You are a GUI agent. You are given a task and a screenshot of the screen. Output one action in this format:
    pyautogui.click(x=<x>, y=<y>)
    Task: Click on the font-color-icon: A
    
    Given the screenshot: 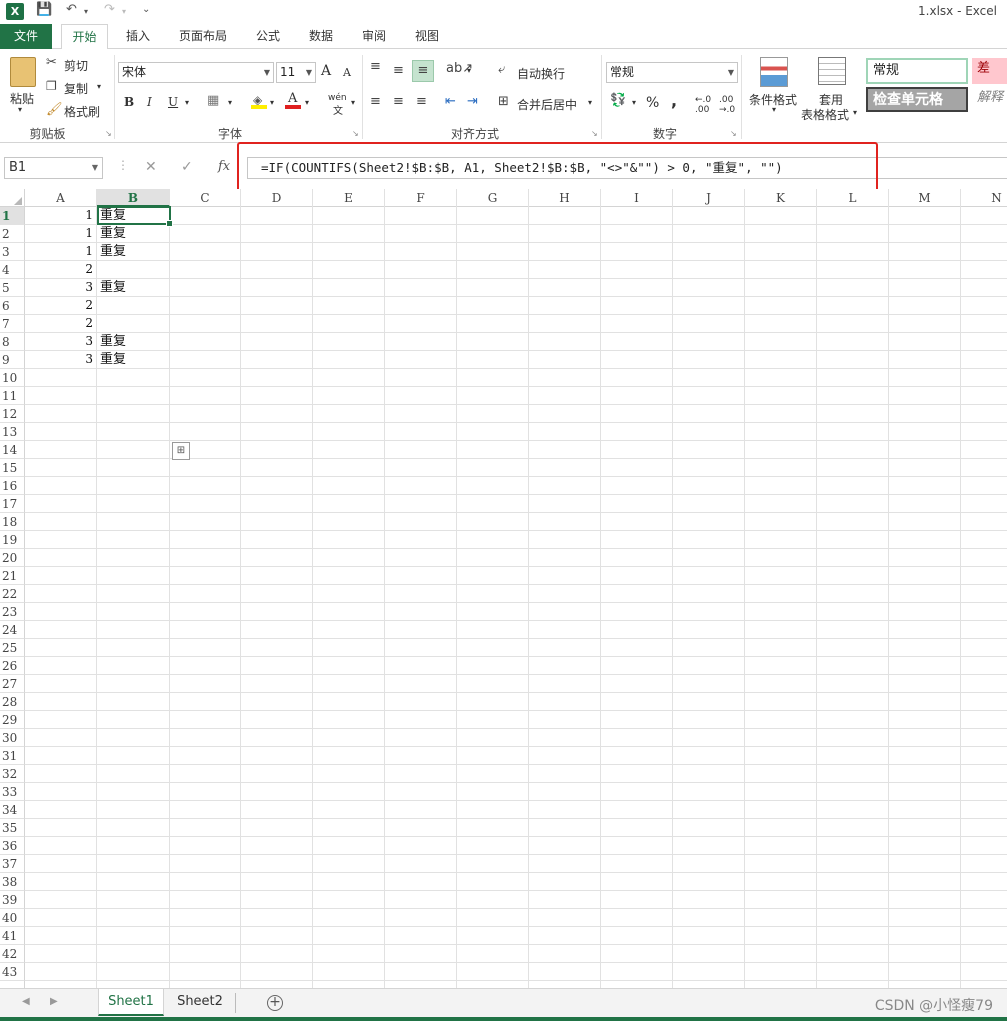 What is the action you would take?
    pyautogui.click(x=293, y=100)
    